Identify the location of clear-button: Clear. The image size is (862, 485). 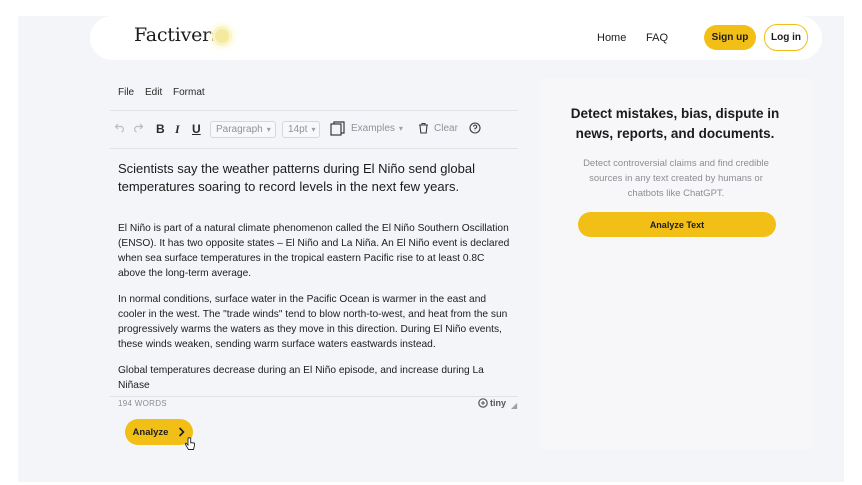
(438, 128).